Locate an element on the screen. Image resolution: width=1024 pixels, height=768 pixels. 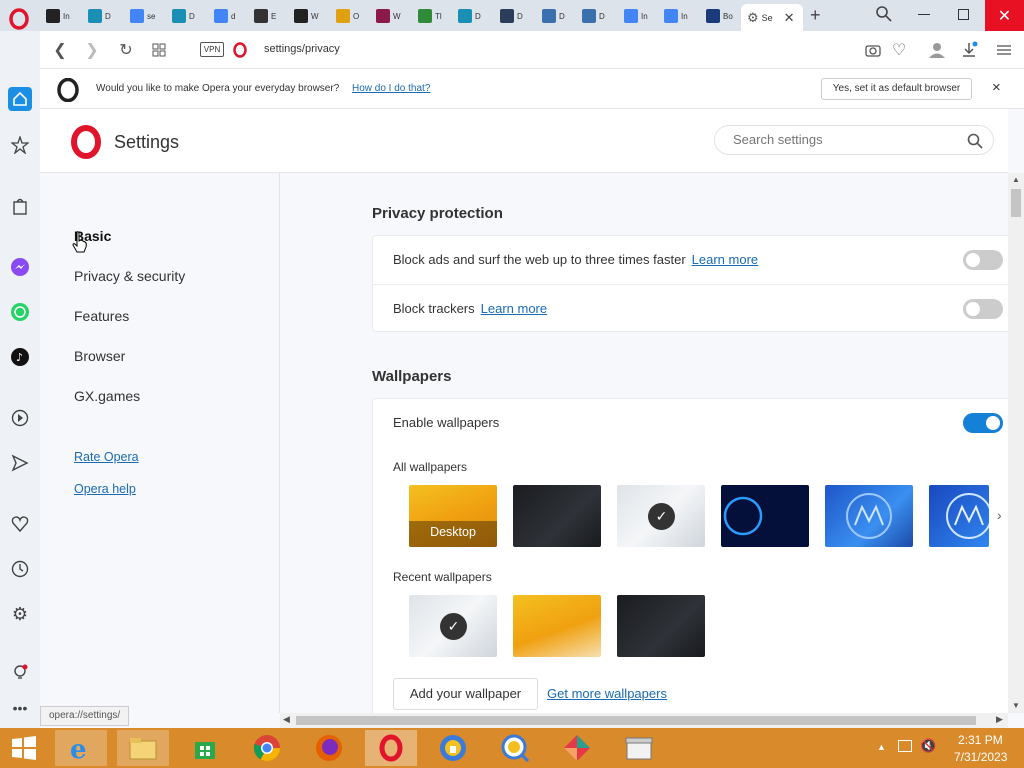
lightbulb-icon is located at coordinates (20, 673).